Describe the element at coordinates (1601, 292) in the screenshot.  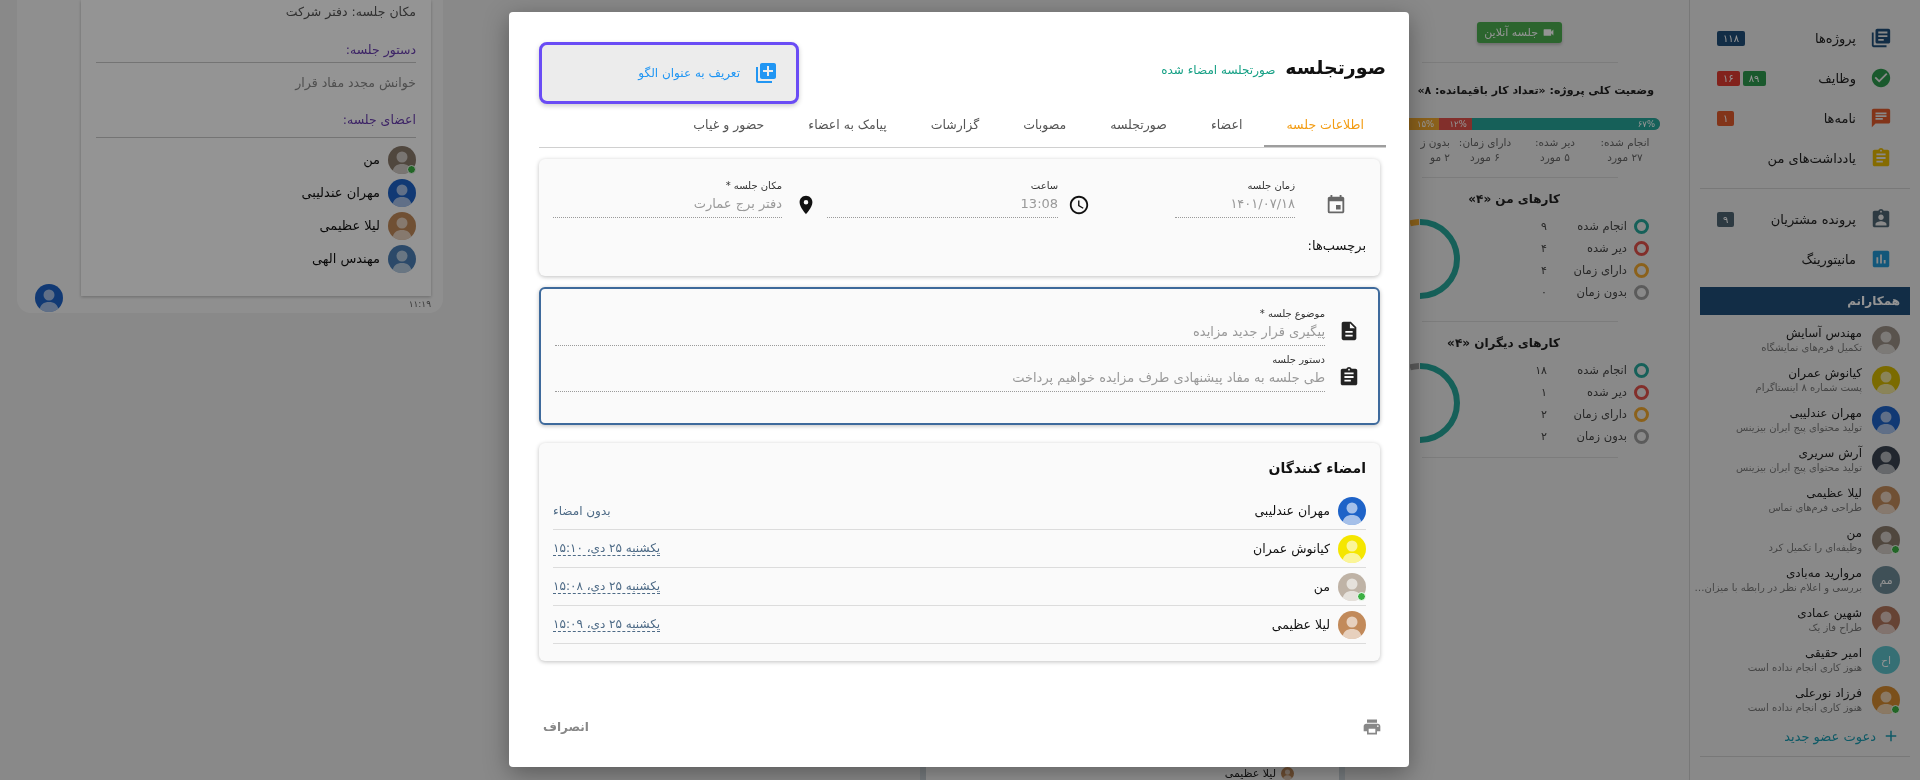
I see `legend-label: بدون زمان` at that location.